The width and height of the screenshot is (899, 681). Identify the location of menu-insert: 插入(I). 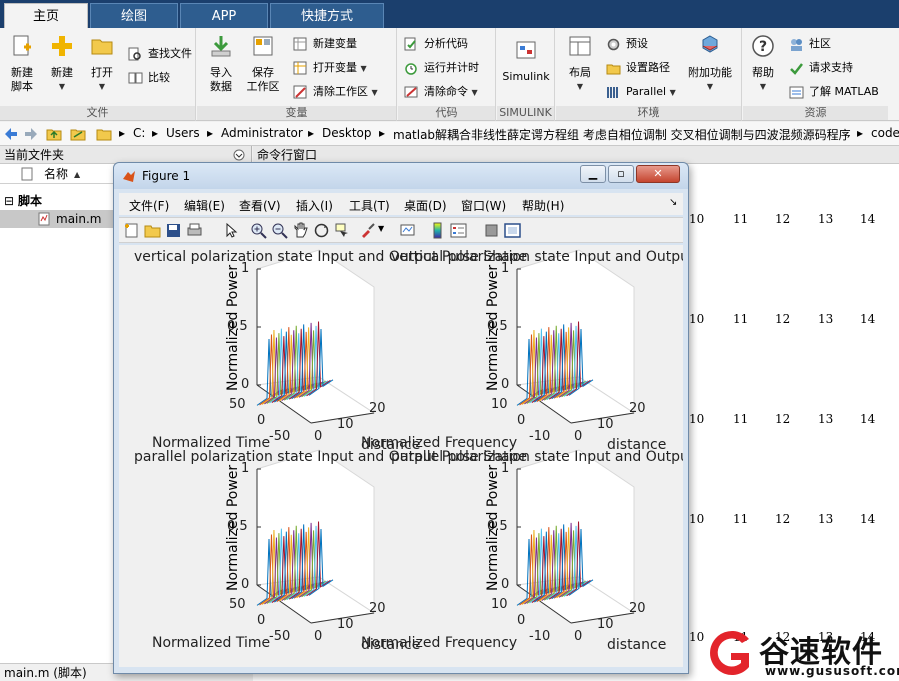
(314, 205).